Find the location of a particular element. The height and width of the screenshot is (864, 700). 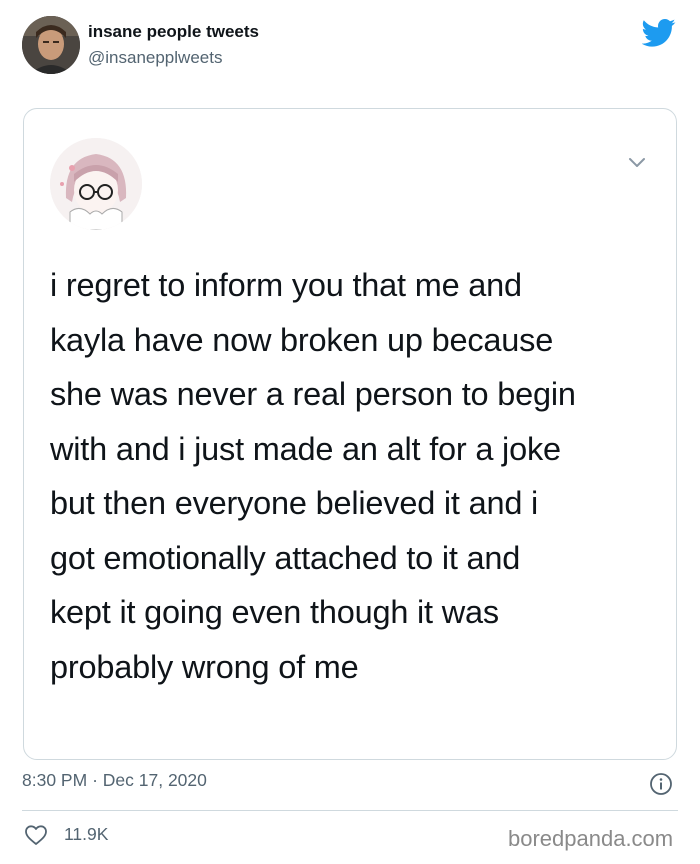

avatar-photo is located at coordinates (51, 45).